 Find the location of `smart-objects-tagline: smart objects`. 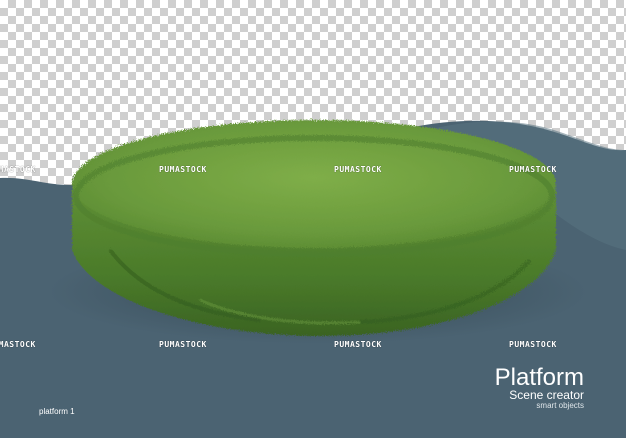

smart-objects-tagline: smart objects is located at coordinates (560, 405).